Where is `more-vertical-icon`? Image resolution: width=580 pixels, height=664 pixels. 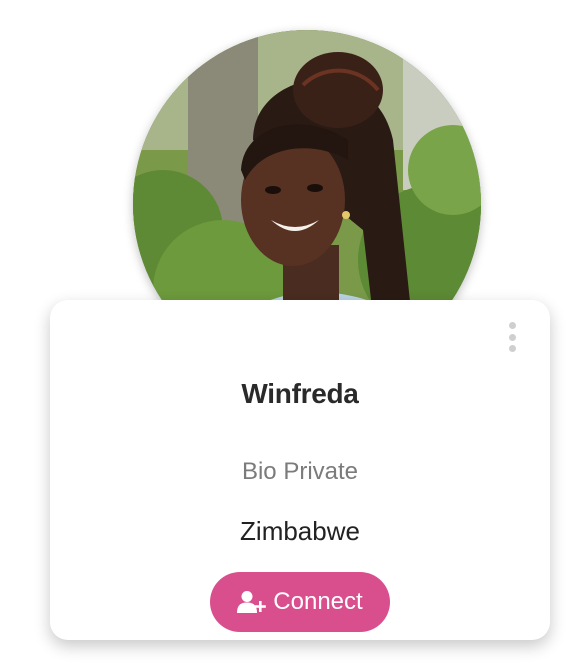
more-vertical-icon is located at coordinates (512, 337).